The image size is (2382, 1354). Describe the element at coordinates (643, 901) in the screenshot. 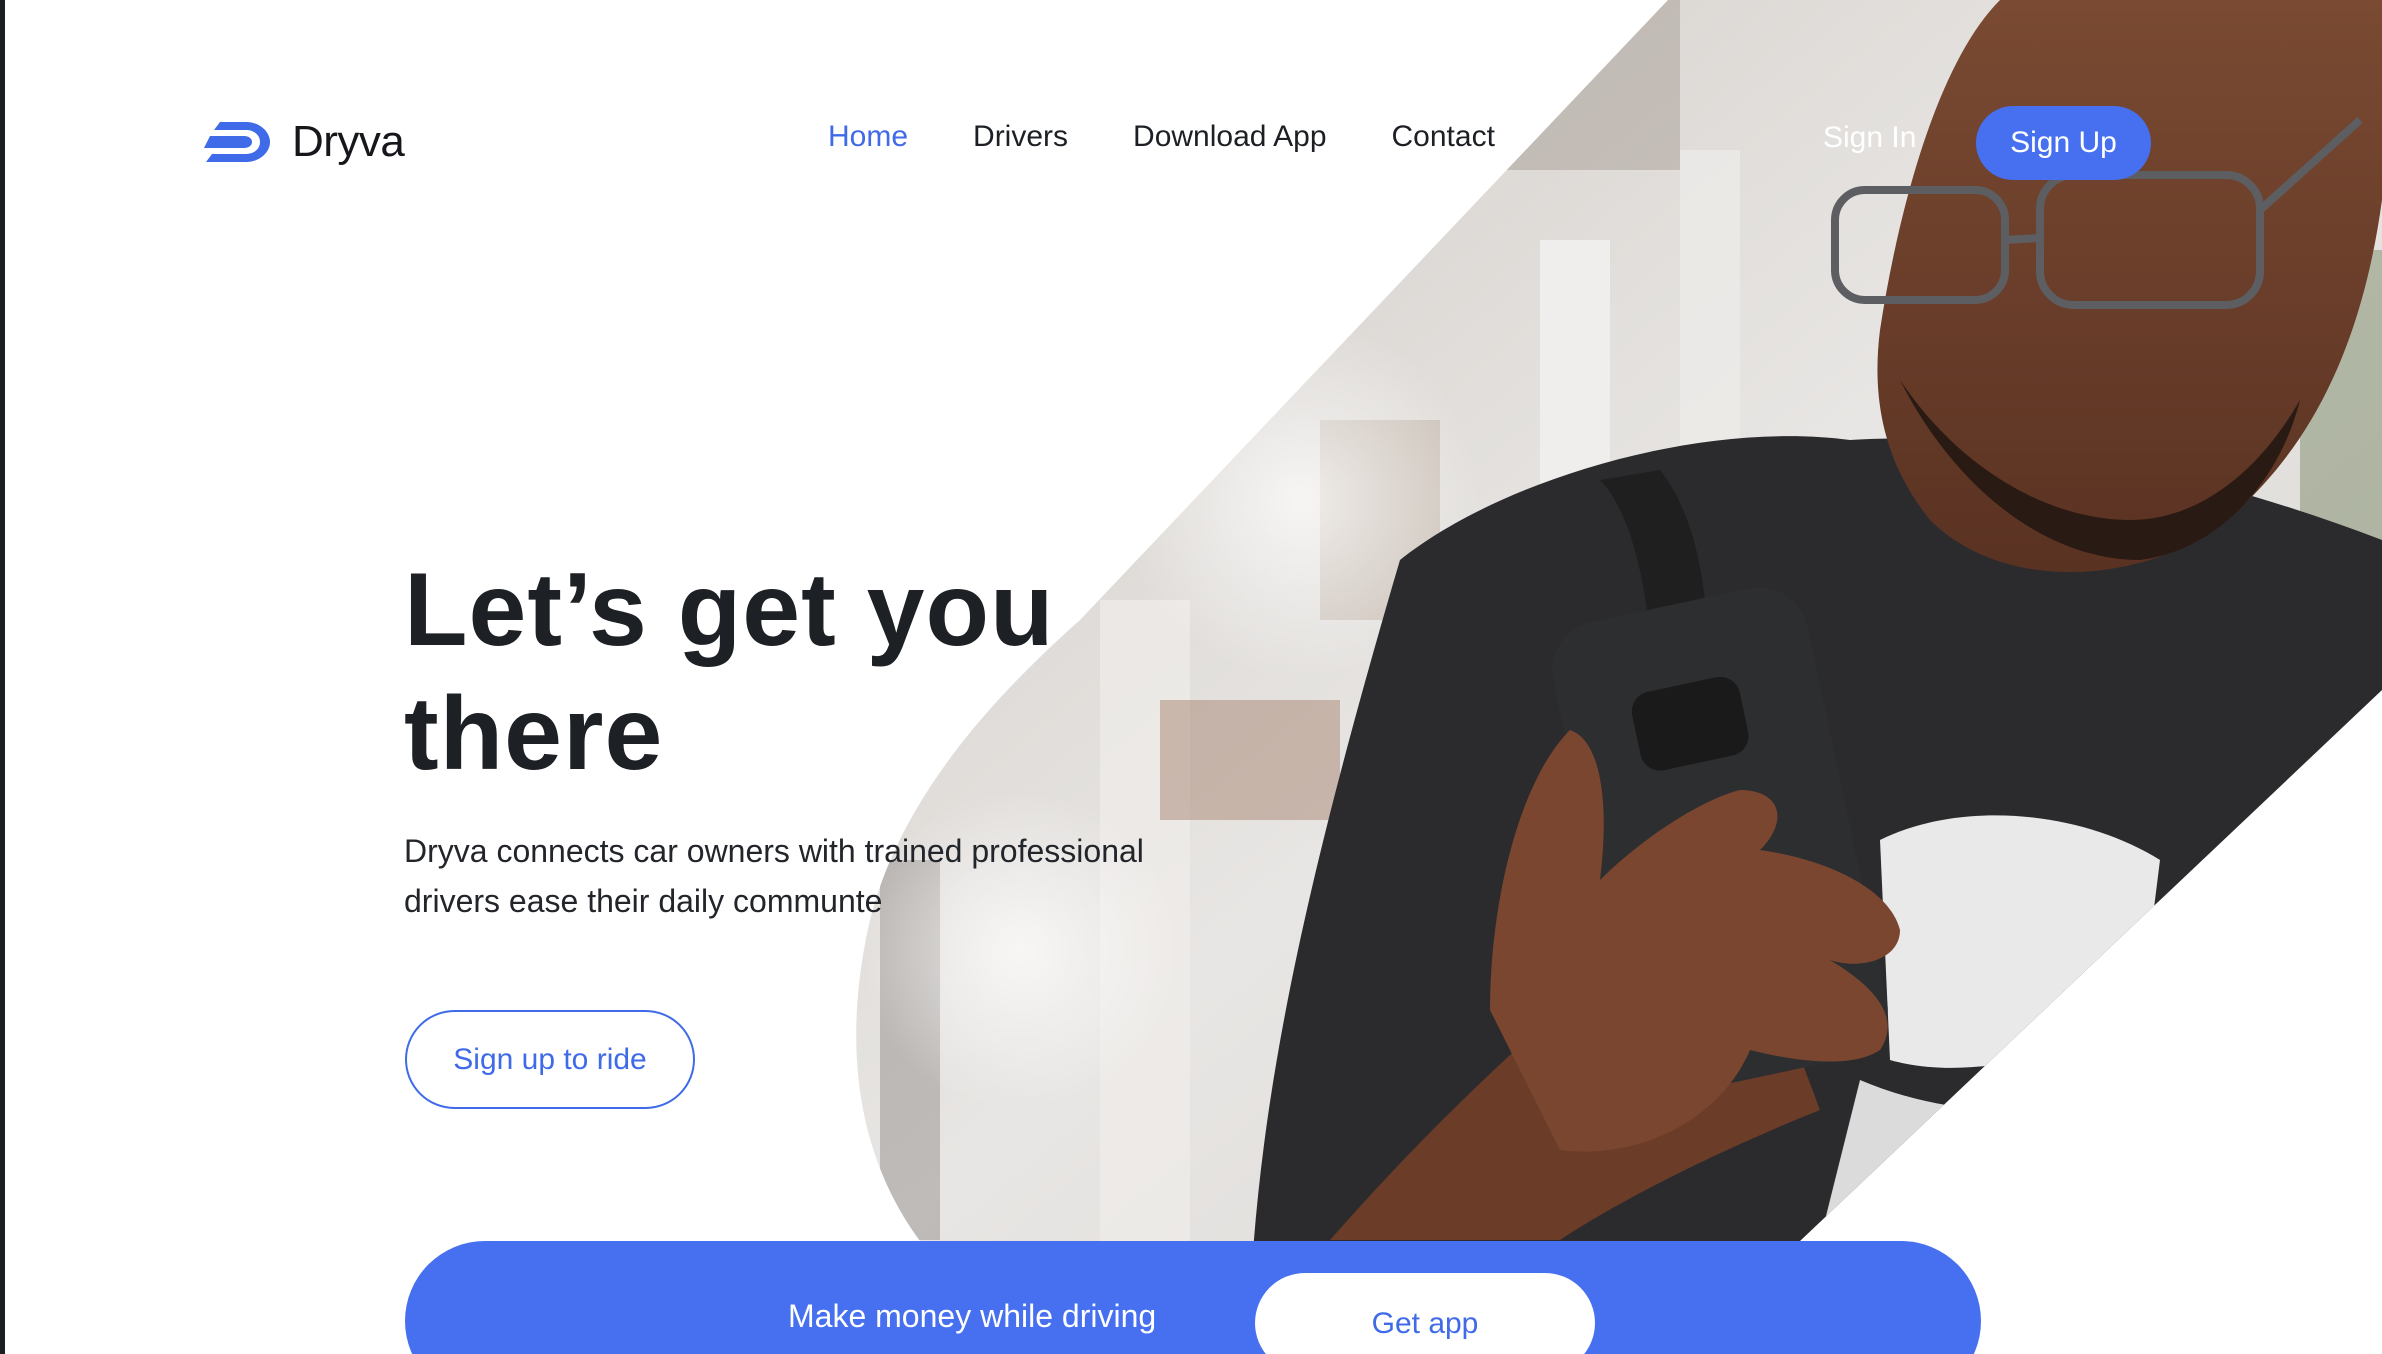

I see `hero-subtext-line-2: drivers ease their daily communte` at that location.